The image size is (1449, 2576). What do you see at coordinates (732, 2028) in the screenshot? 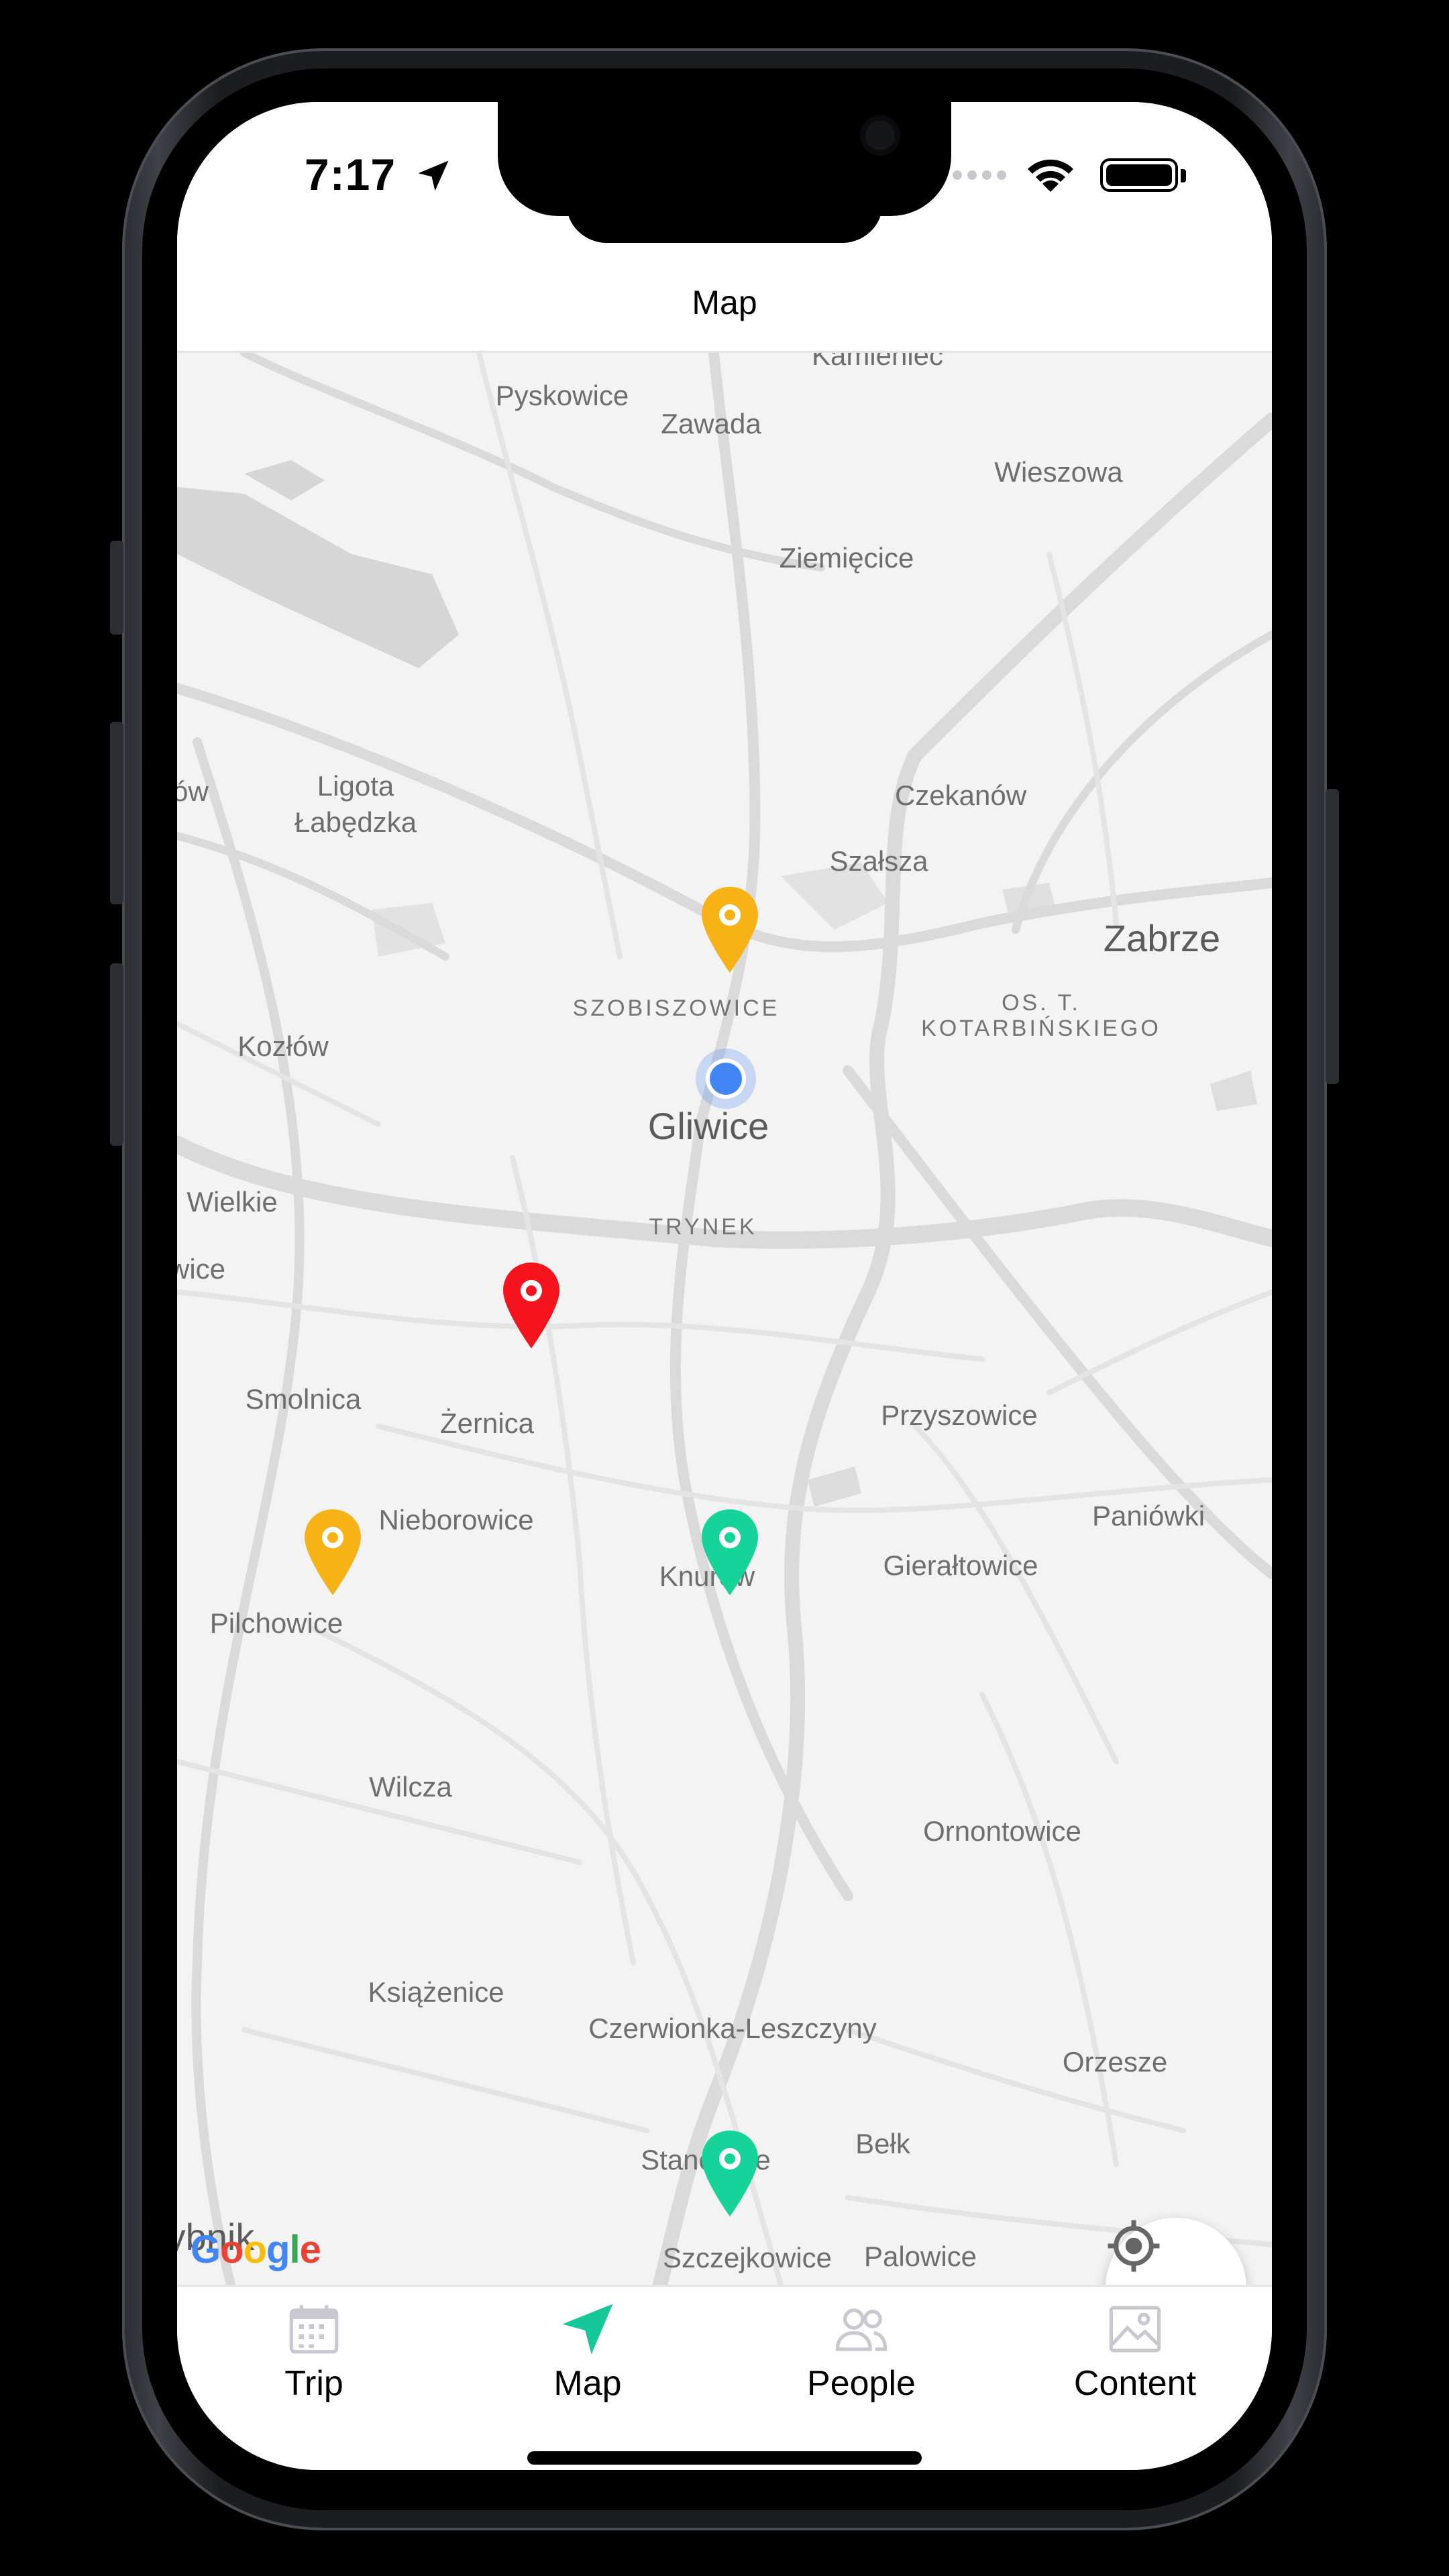
I see `place-label: Czerwionka-Leszczyny` at bounding box center [732, 2028].